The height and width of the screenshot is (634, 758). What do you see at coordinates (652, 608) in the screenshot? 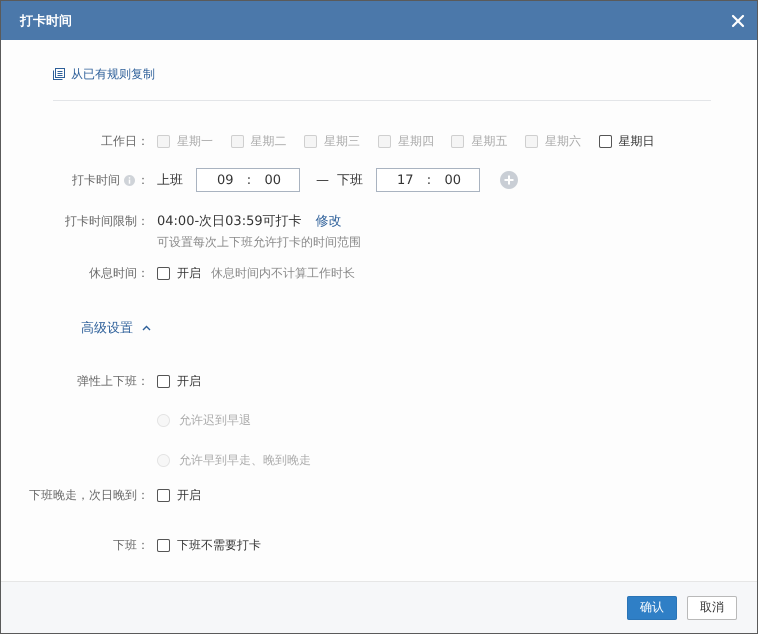
I see `confirm-button: 确认` at bounding box center [652, 608].